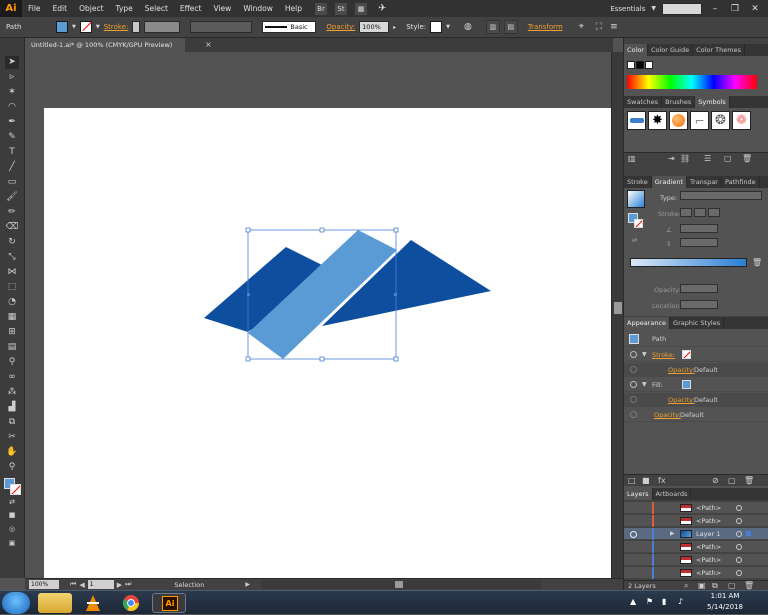 This screenshot has height=615, width=768. Describe the element at coordinates (638, 494) in the screenshot. I see `tab-layers: Layers` at that location.